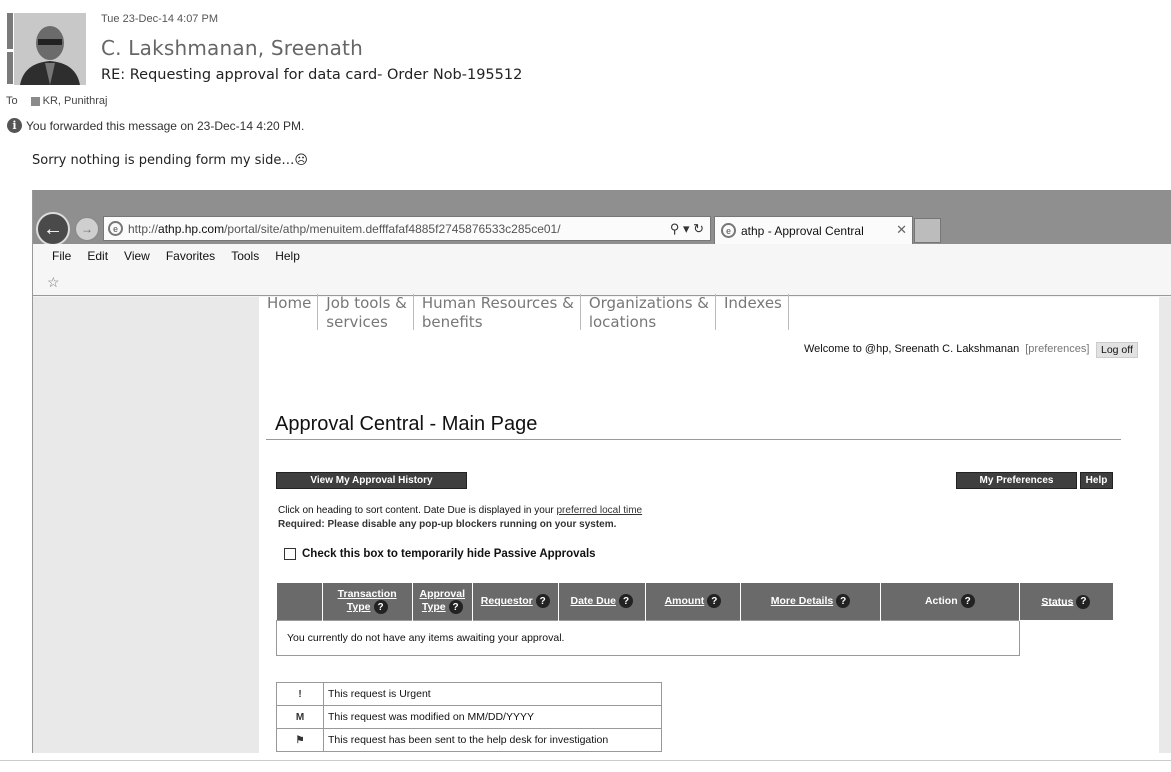  What do you see at coordinates (687, 229) in the screenshot?
I see `search-refresh-icons: ⚲ ▾ ↻` at bounding box center [687, 229].